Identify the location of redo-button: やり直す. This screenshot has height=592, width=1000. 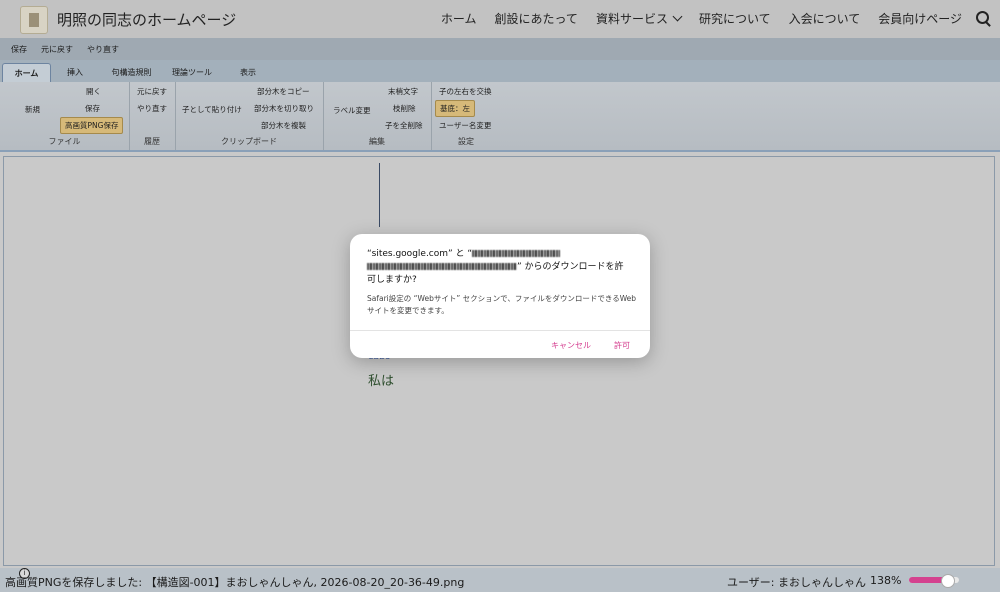
(152, 108).